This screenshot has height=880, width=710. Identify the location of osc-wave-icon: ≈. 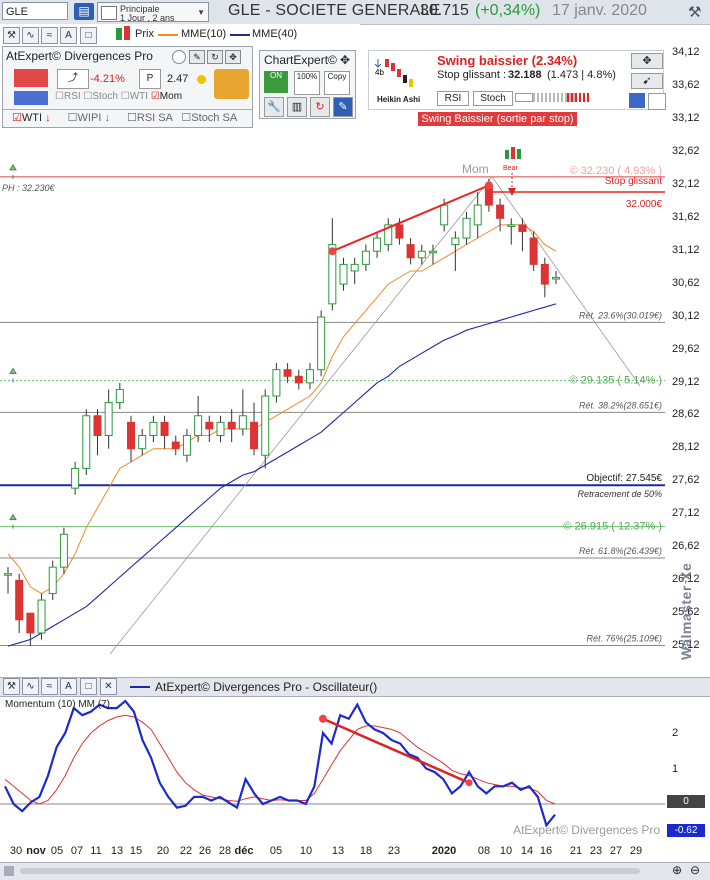
(49, 686).